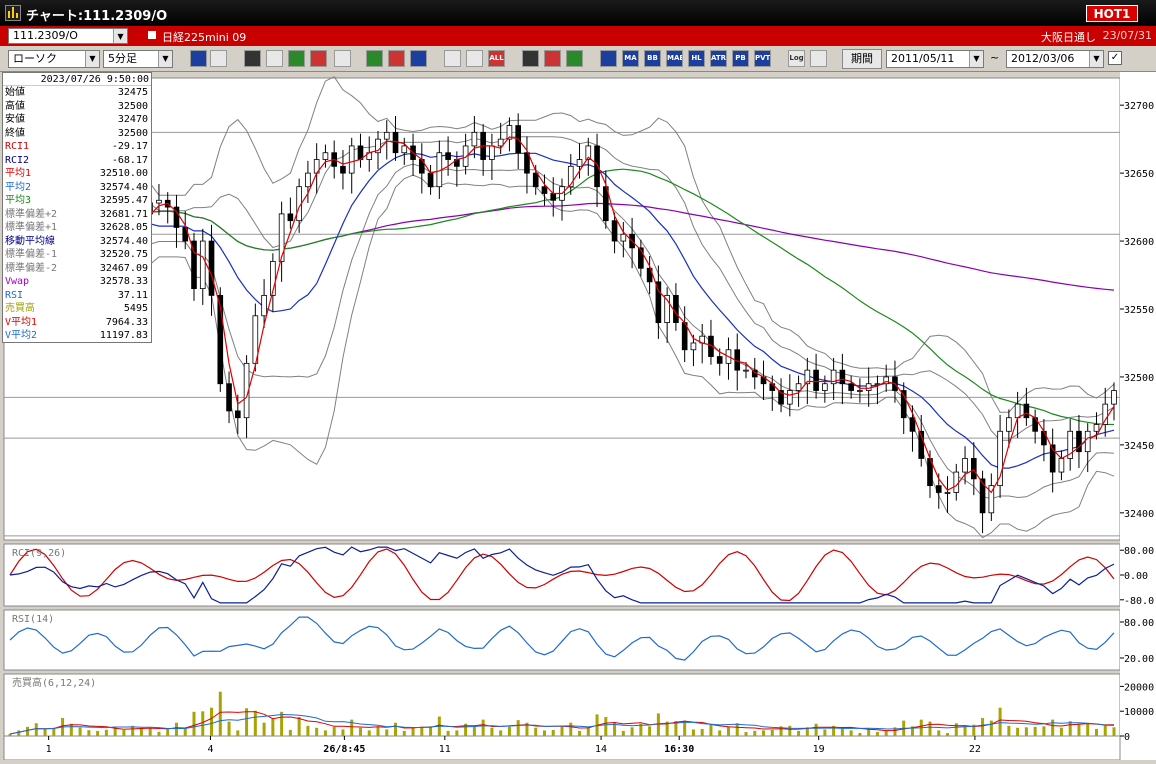 Image resolution: width=1156 pixels, height=764 pixels. Describe the element at coordinates (1139, 514) in the screenshot. I see `price-tick-label: 32400` at that location.